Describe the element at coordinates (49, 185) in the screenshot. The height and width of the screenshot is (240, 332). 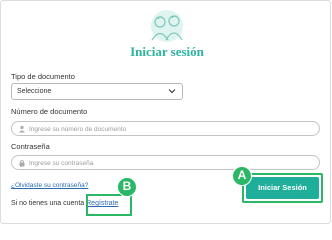
I see `forgot-password-link: ¿Olvidaste su contraseña?` at that location.